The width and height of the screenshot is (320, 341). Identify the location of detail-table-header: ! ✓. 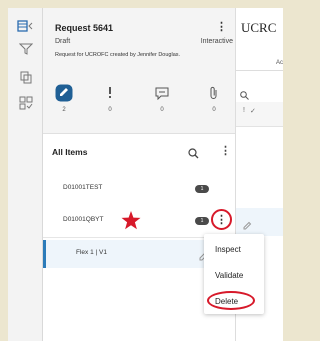
(259, 114).